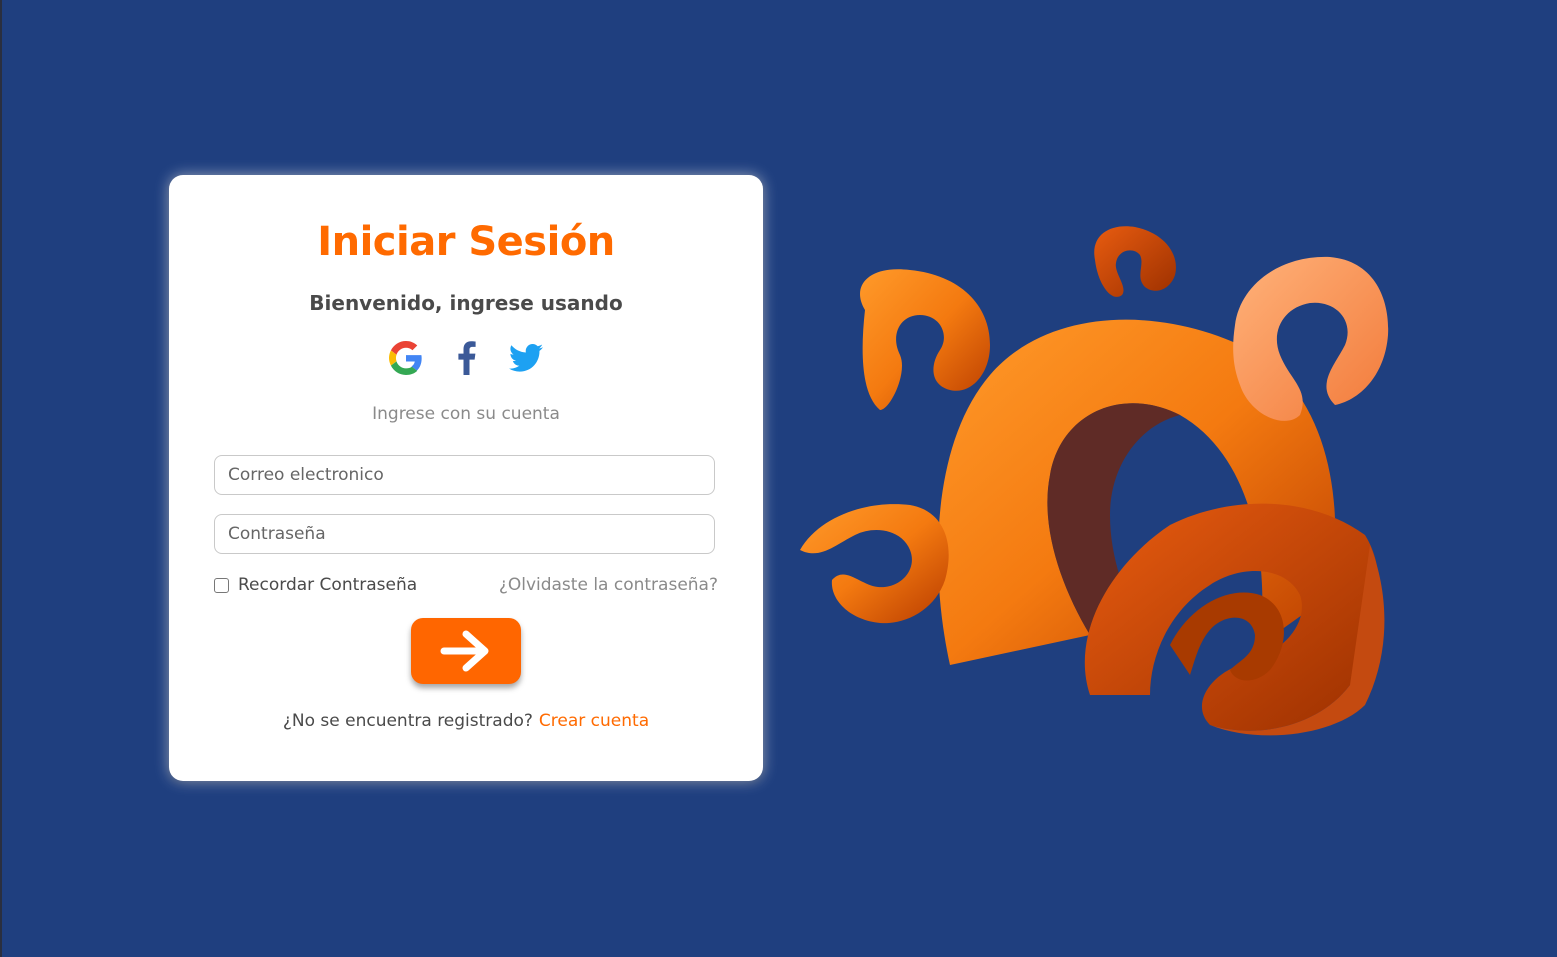  What do you see at coordinates (1, 478) in the screenshot?
I see `window-edge` at bounding box center [1, 478].